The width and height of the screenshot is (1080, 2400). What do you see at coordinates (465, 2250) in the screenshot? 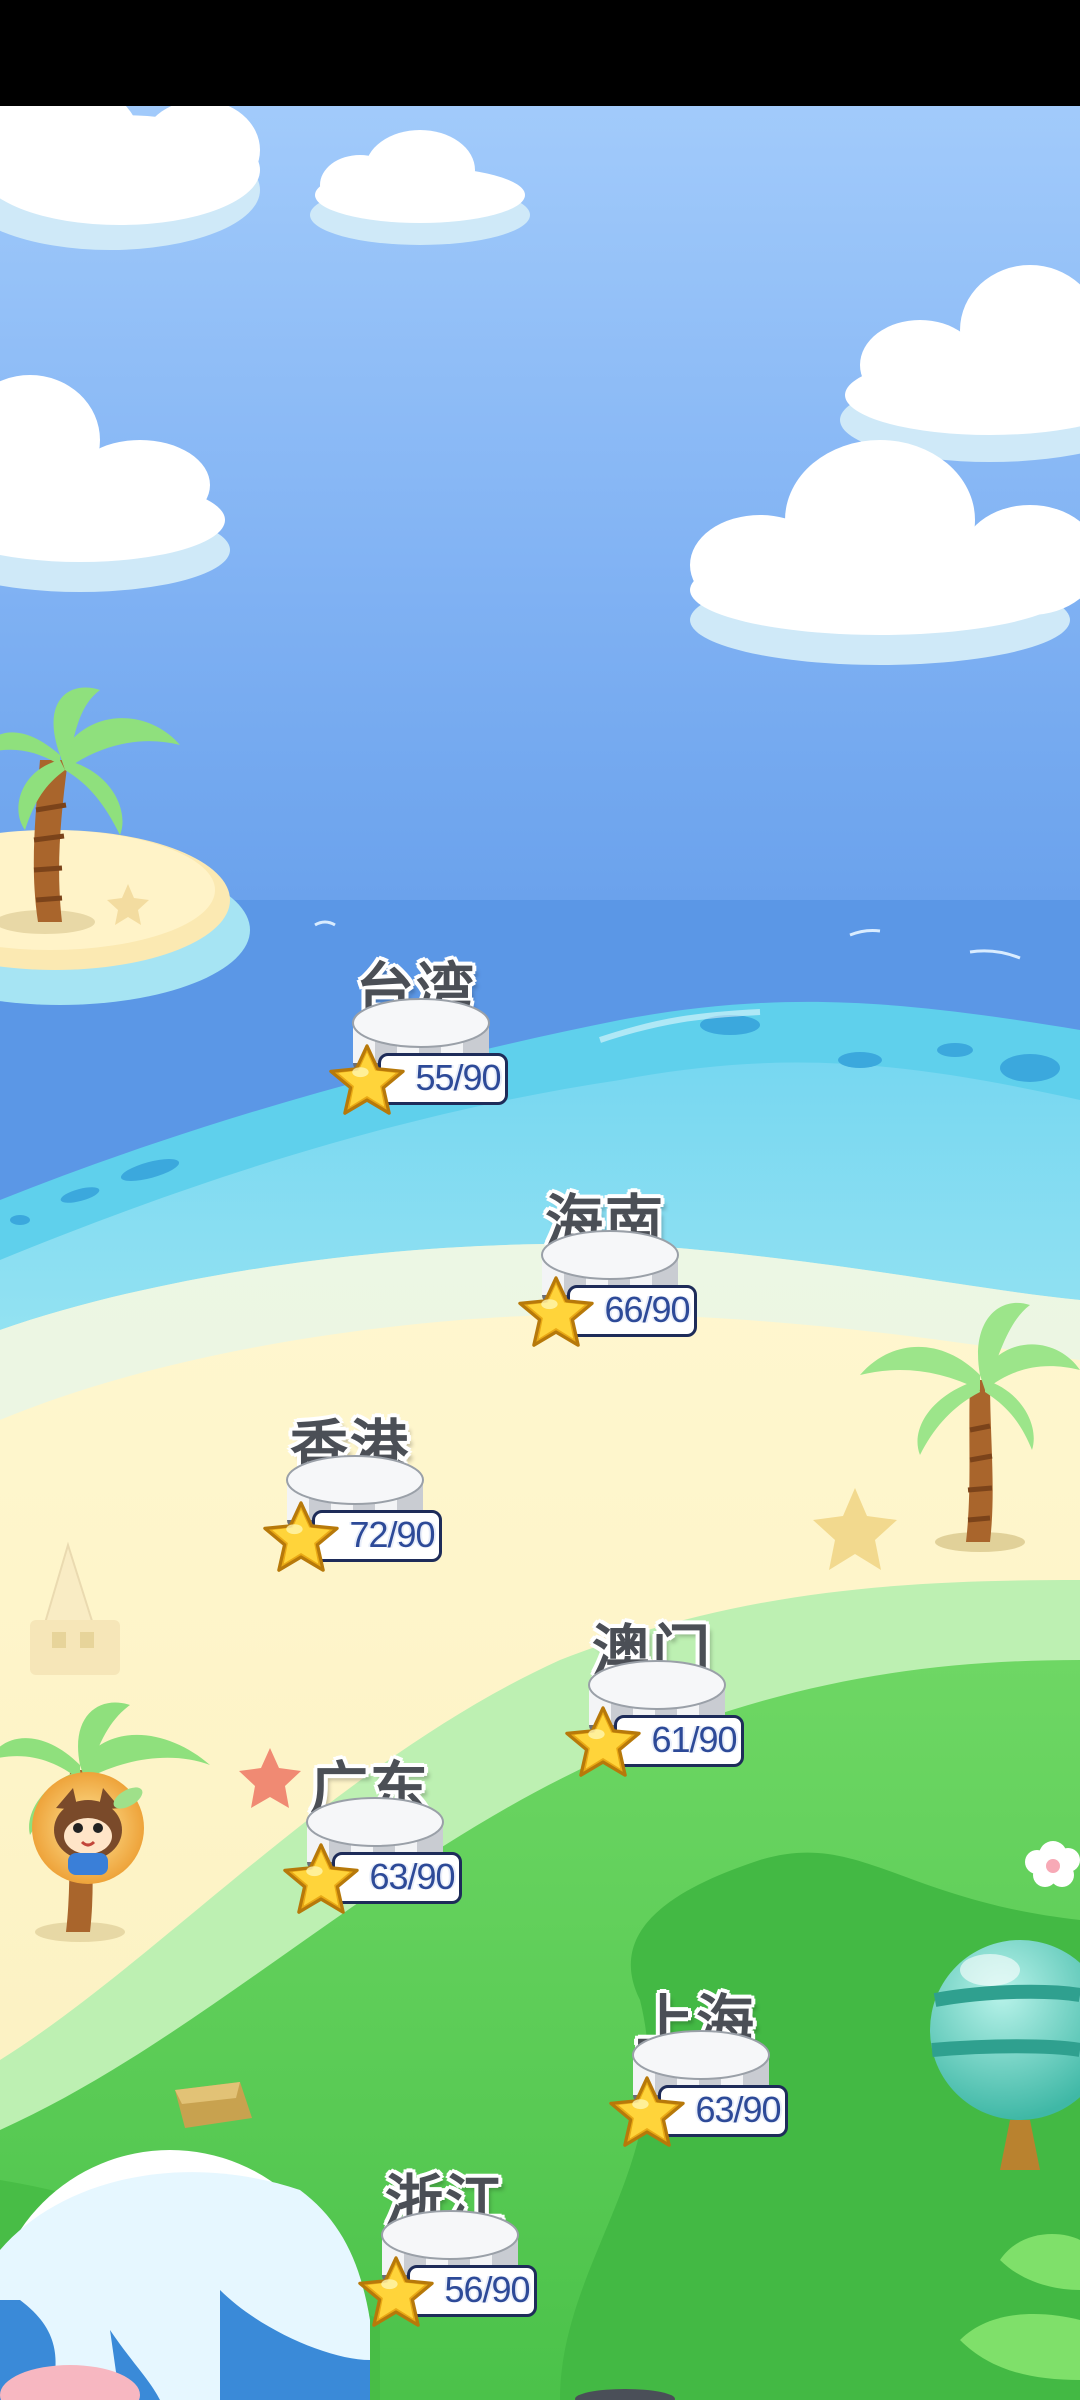
I see `level-node-zhejiang: 浙江 56/90` at bounding box center [465, 2250].